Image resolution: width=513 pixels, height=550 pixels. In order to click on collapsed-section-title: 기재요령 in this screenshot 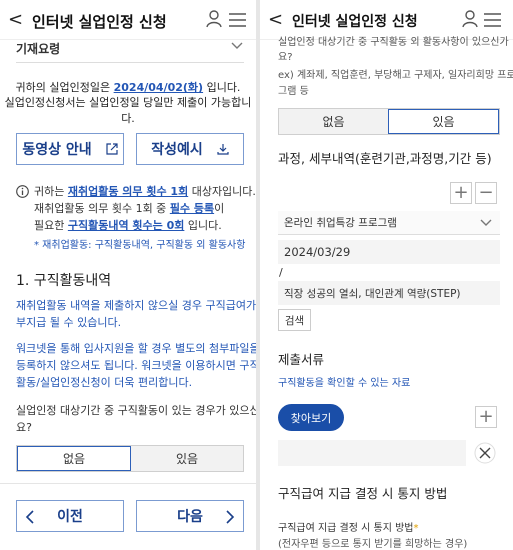, I will do `click(38, 48)`.